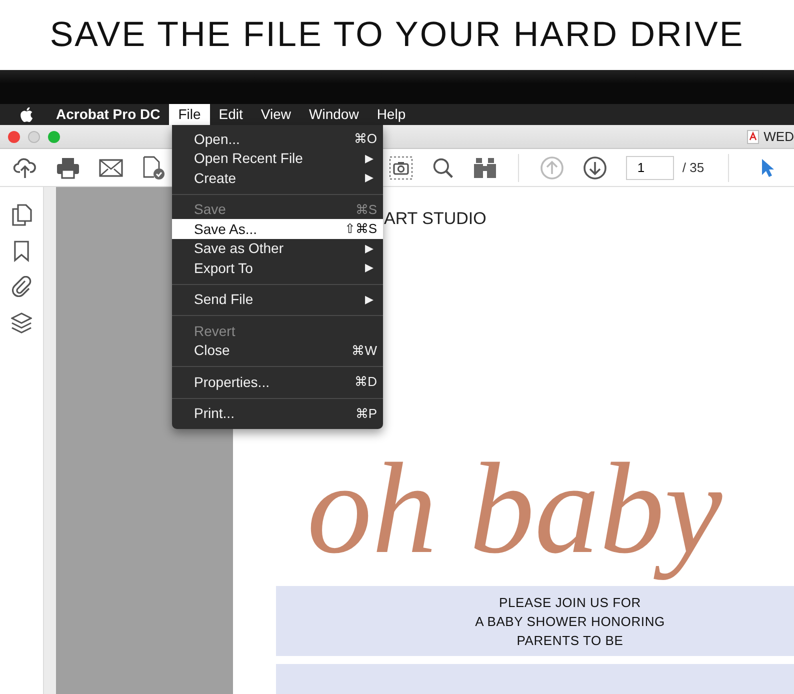 The height and width of the screenshot is (694, 794). Describe the element at coordinates (22, 215) in the screenshot. I see `pages-icon` at that location.